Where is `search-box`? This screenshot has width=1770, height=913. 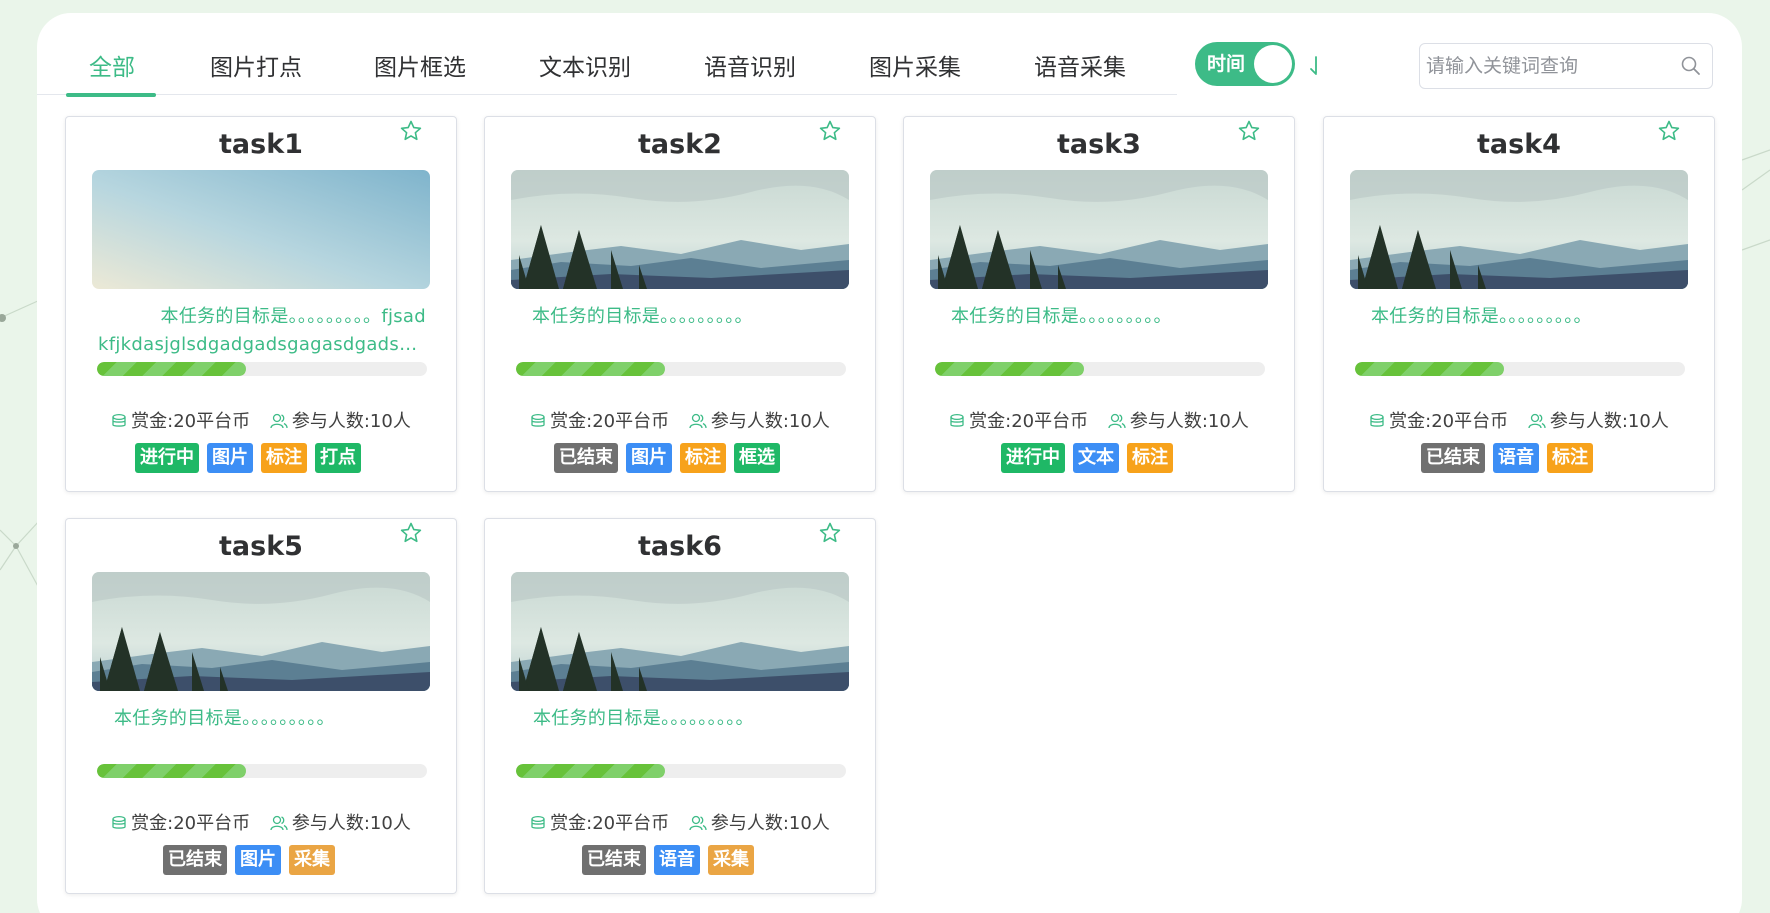
search-box is located at coordinates (1566, 66).